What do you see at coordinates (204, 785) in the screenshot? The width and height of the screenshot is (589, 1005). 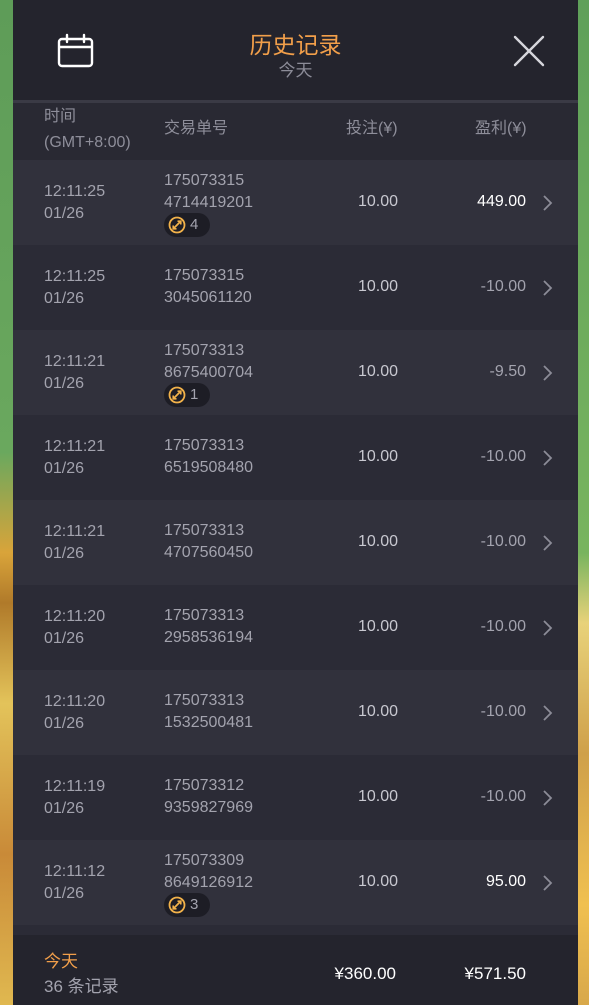 I see `record-order-id: 175073312` at bounding box center [204, 785].